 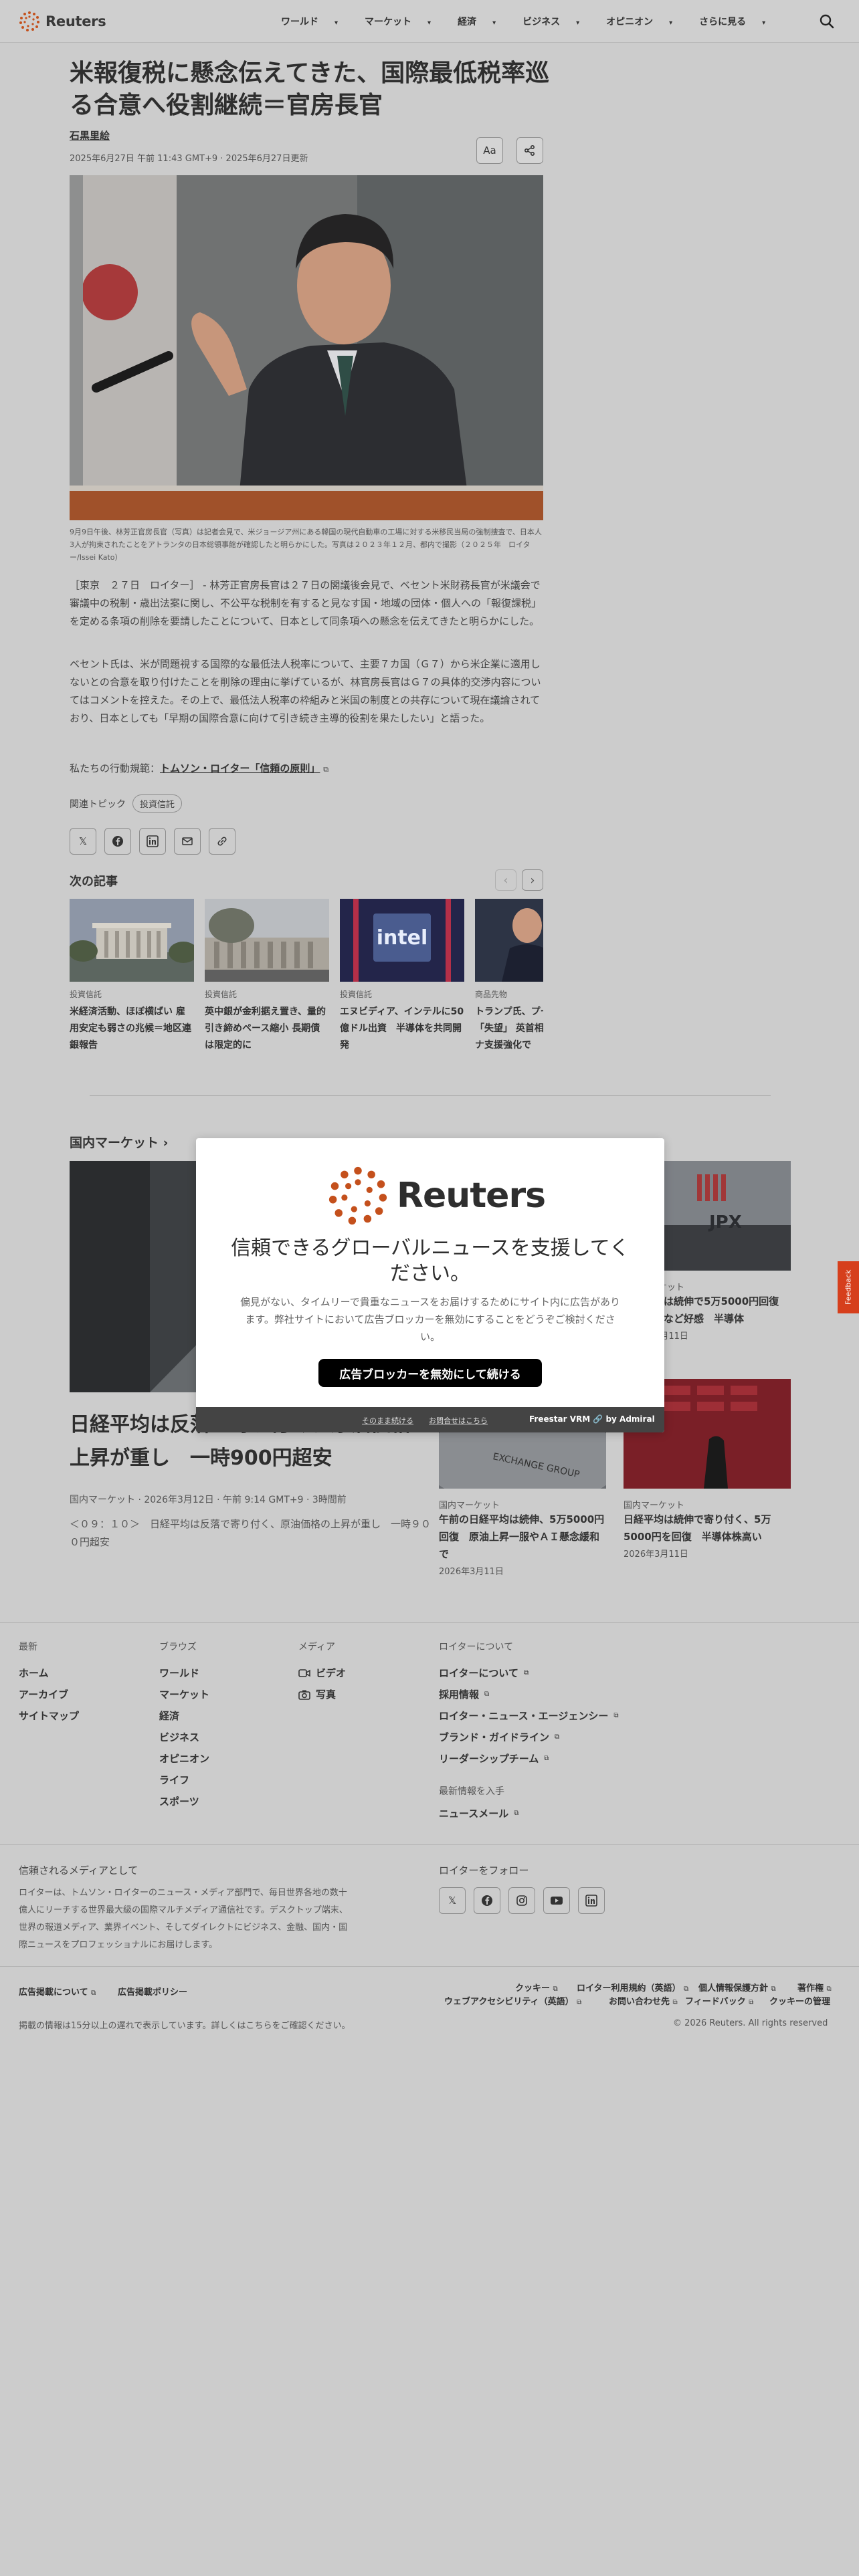 What do you see at coordinates (388, 1420) in the screenshot?
I see `continue-link: そのまま続ける` at bounding box center [388, 1420].